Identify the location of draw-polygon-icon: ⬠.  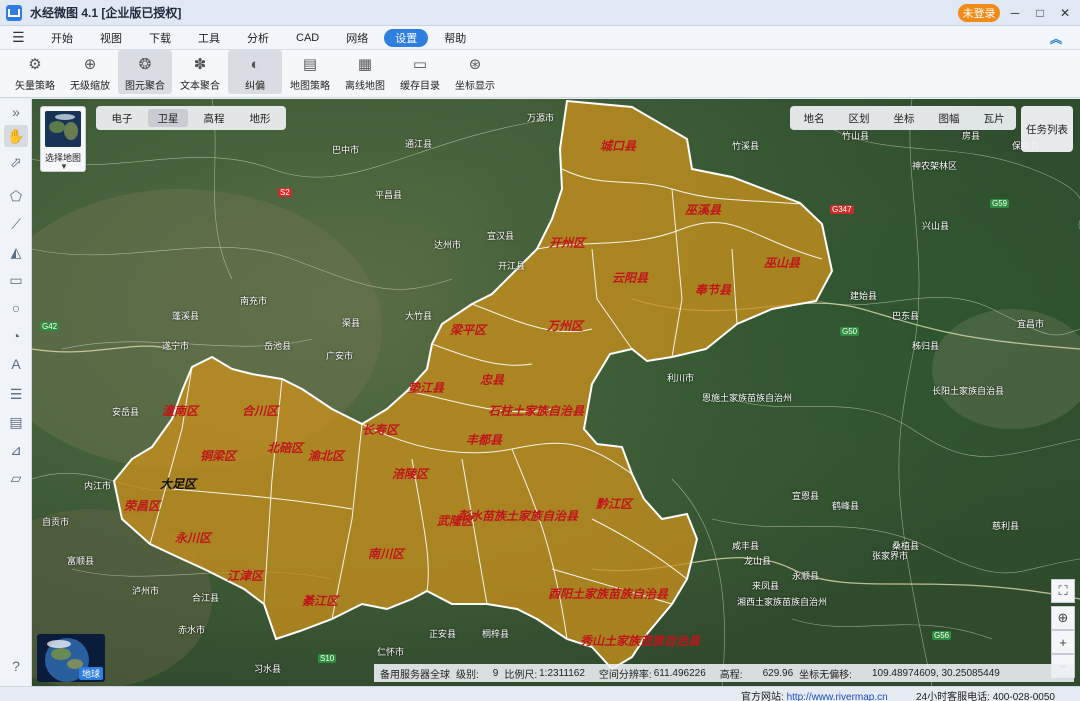
(16, 196).